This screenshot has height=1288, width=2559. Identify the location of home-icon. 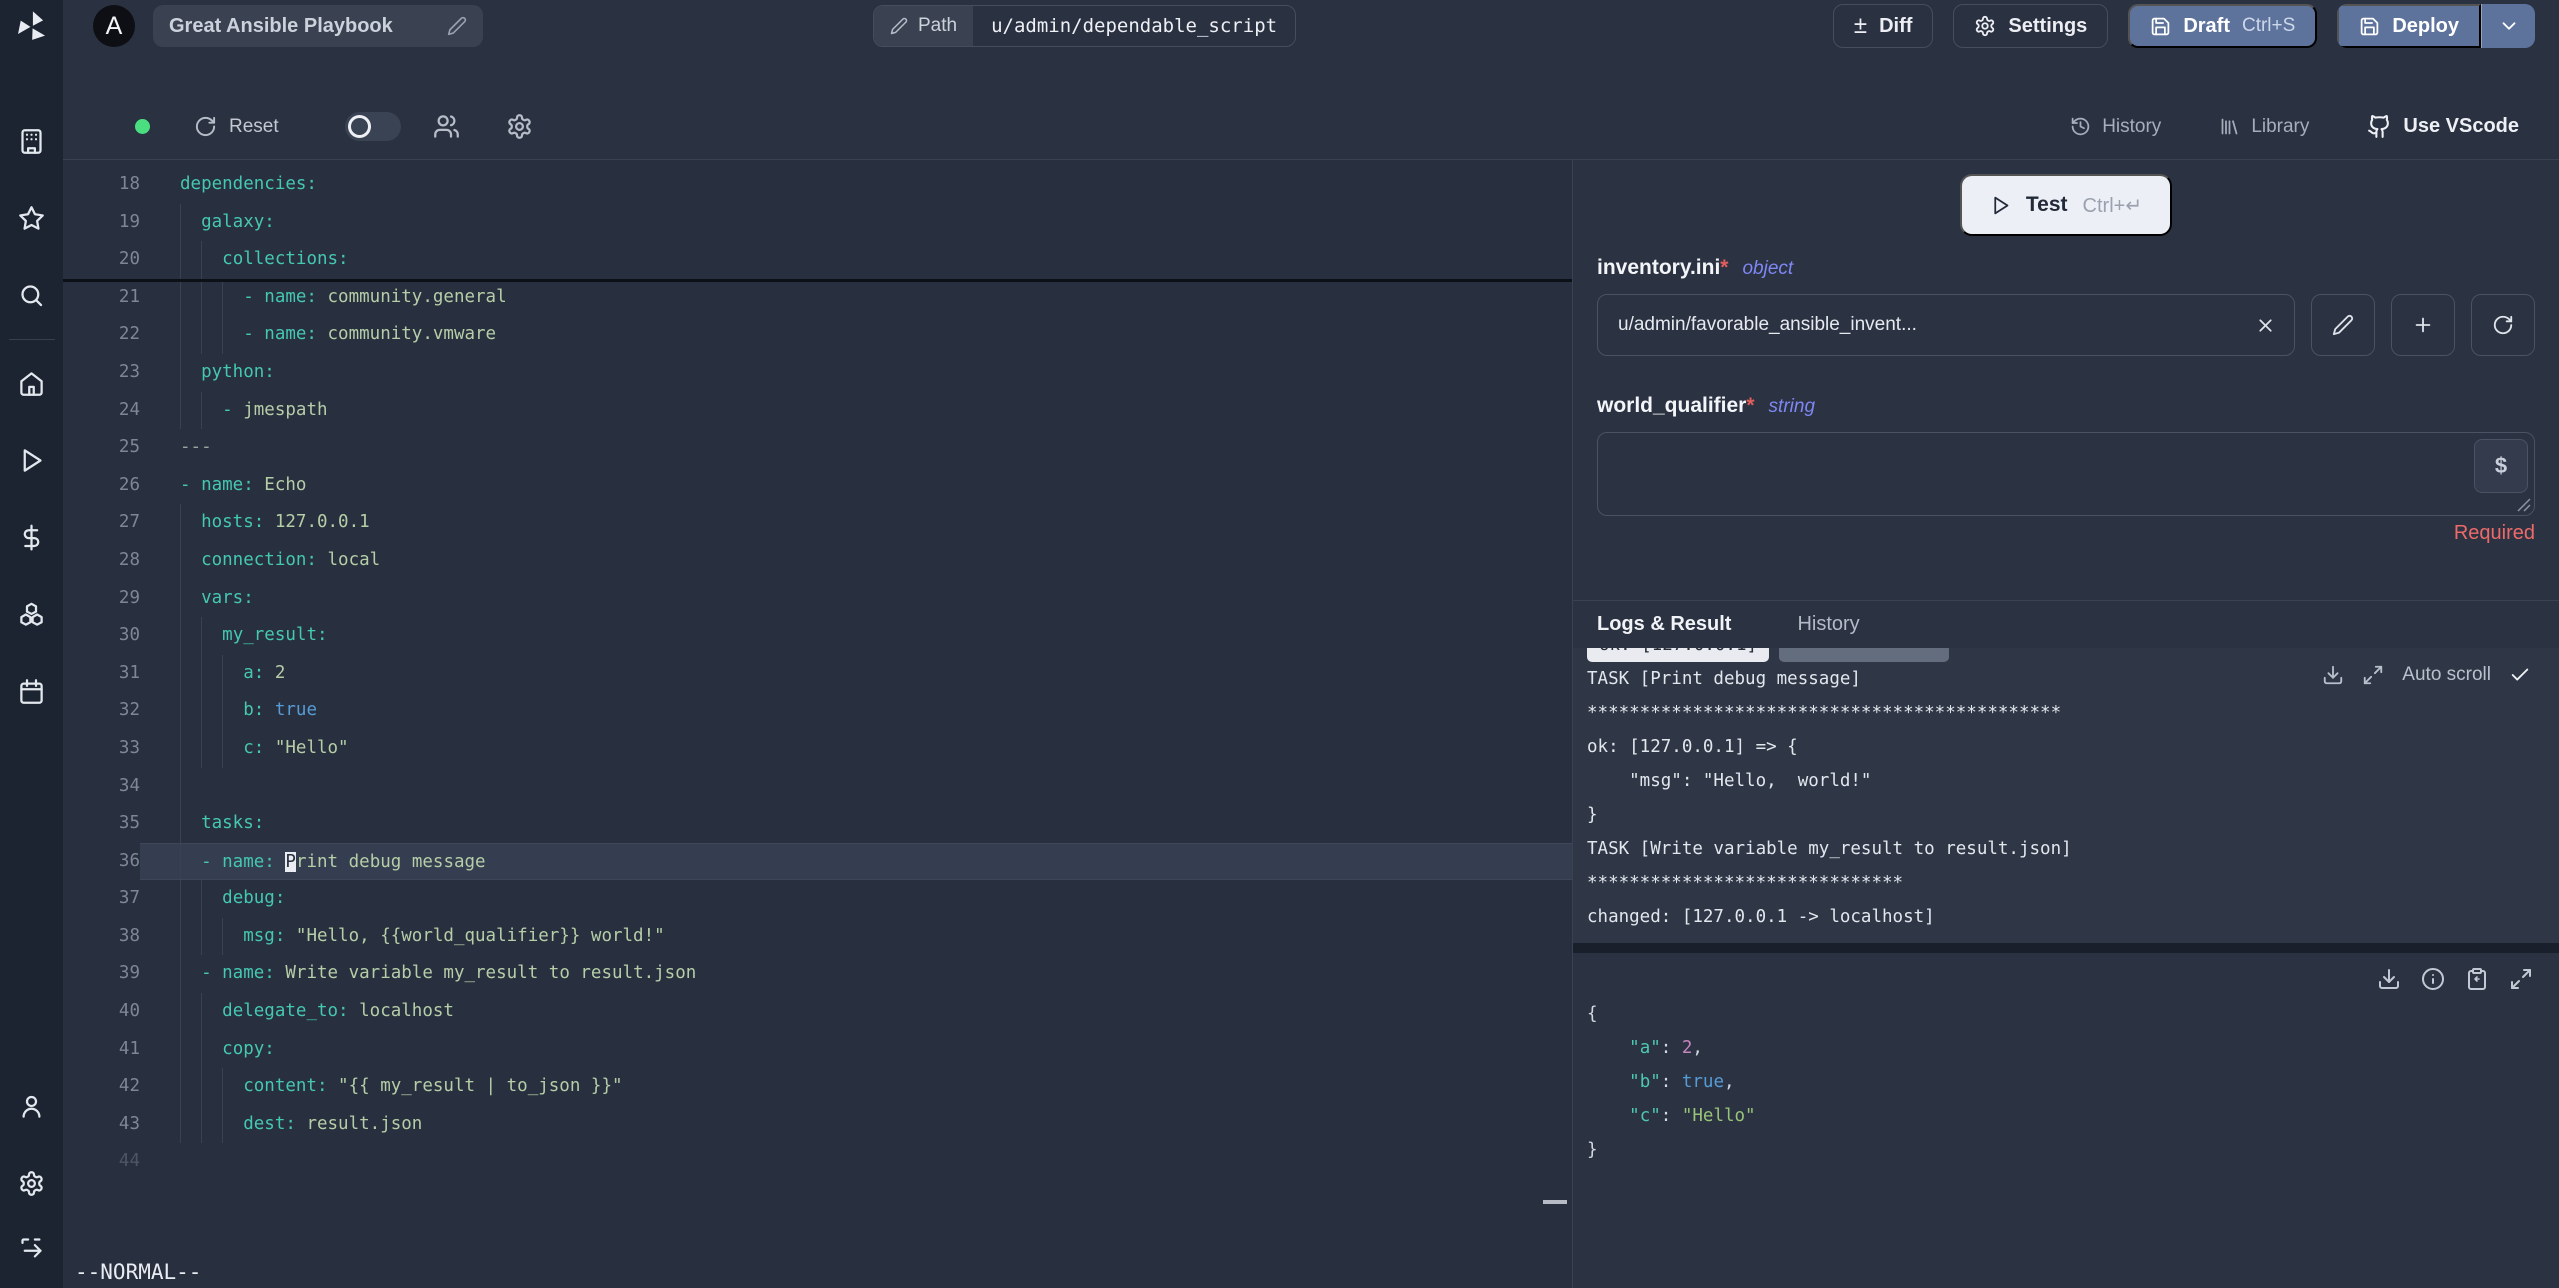
(31, 383).